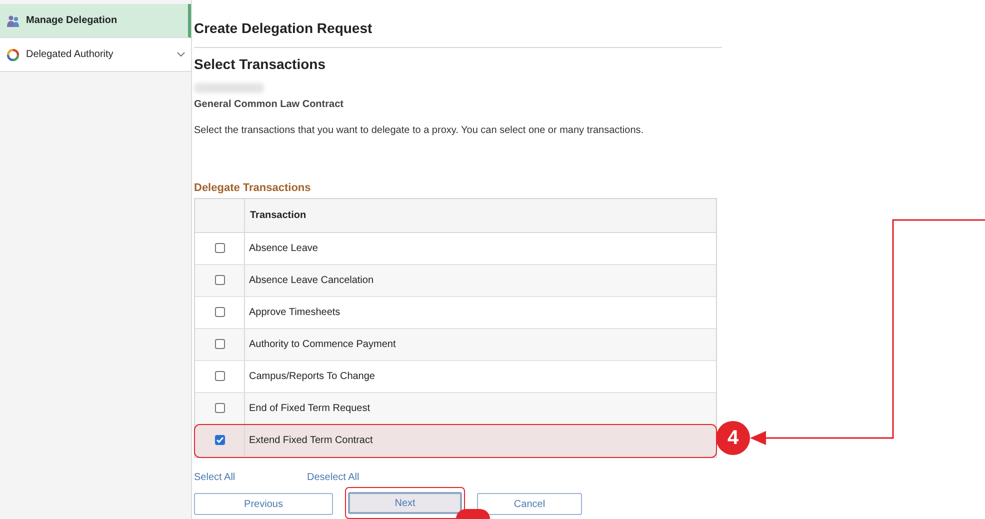 The height and width of the screenshot is (519, 985). I want to click on people-icon, so click(13, 21).